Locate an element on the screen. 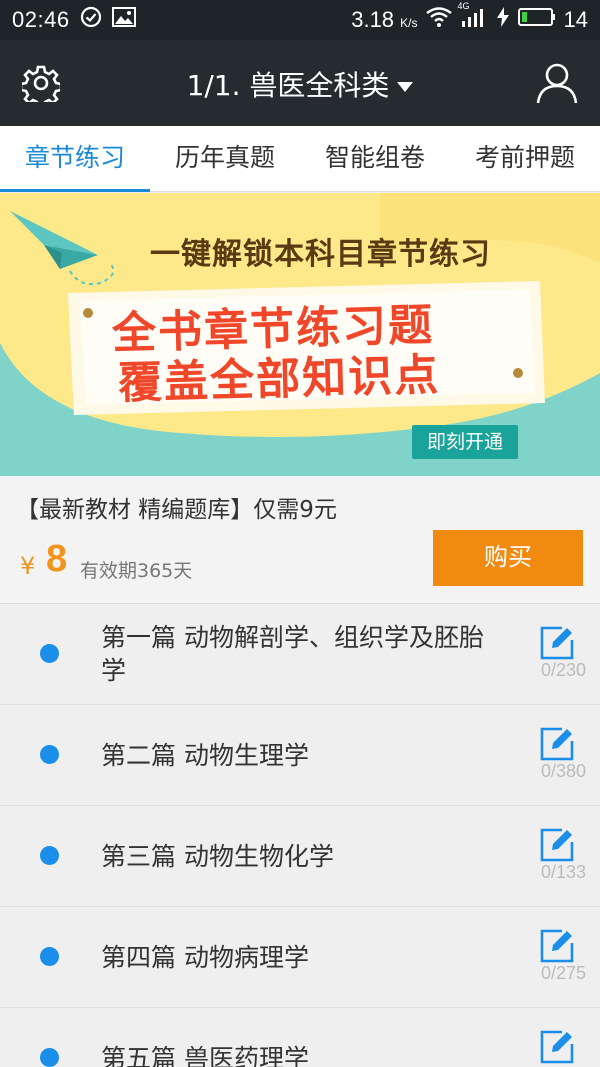  chapter-count: 0/380 is located at coordinates (563, 771).